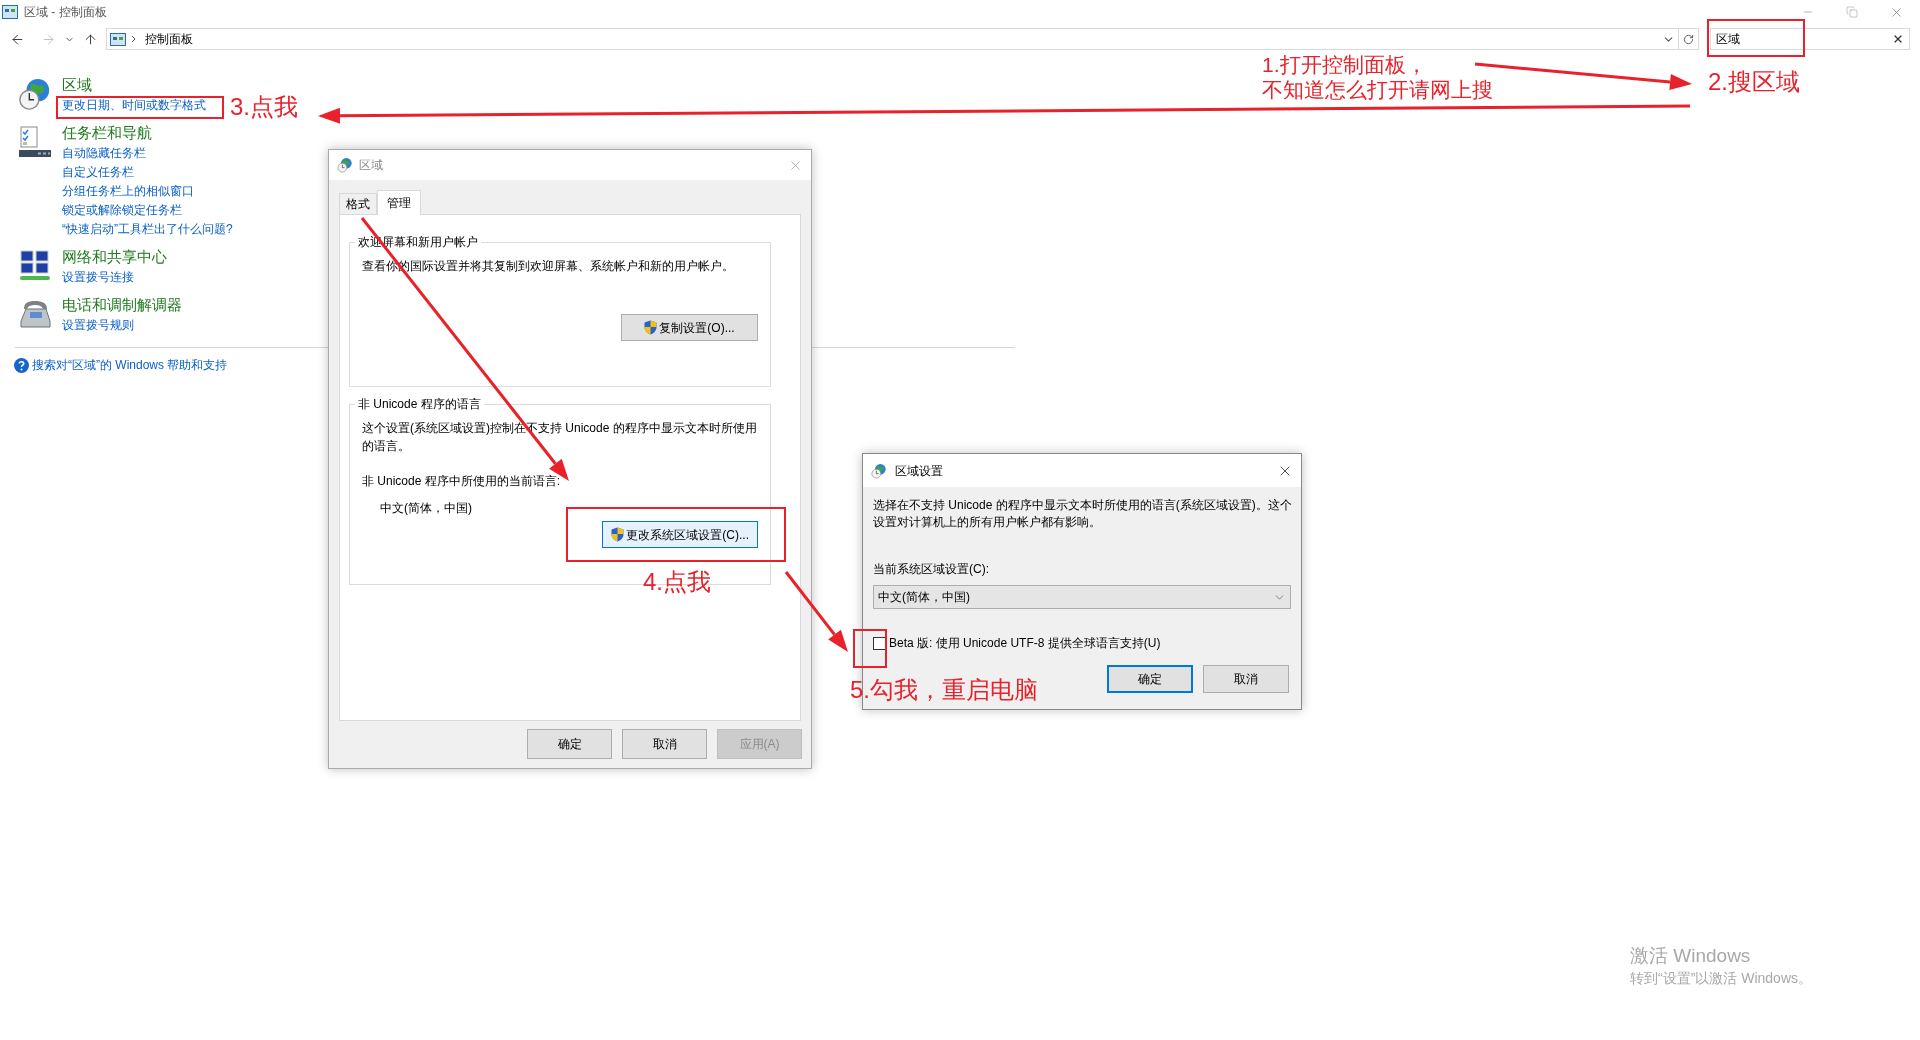 The width and height of the screenshot is (1920, 1040). Describe the element at coordinates (130, 365) in the screenshot. I see `help-link: 搜索对“区域”的 Windows 帮助和支持` at that location.